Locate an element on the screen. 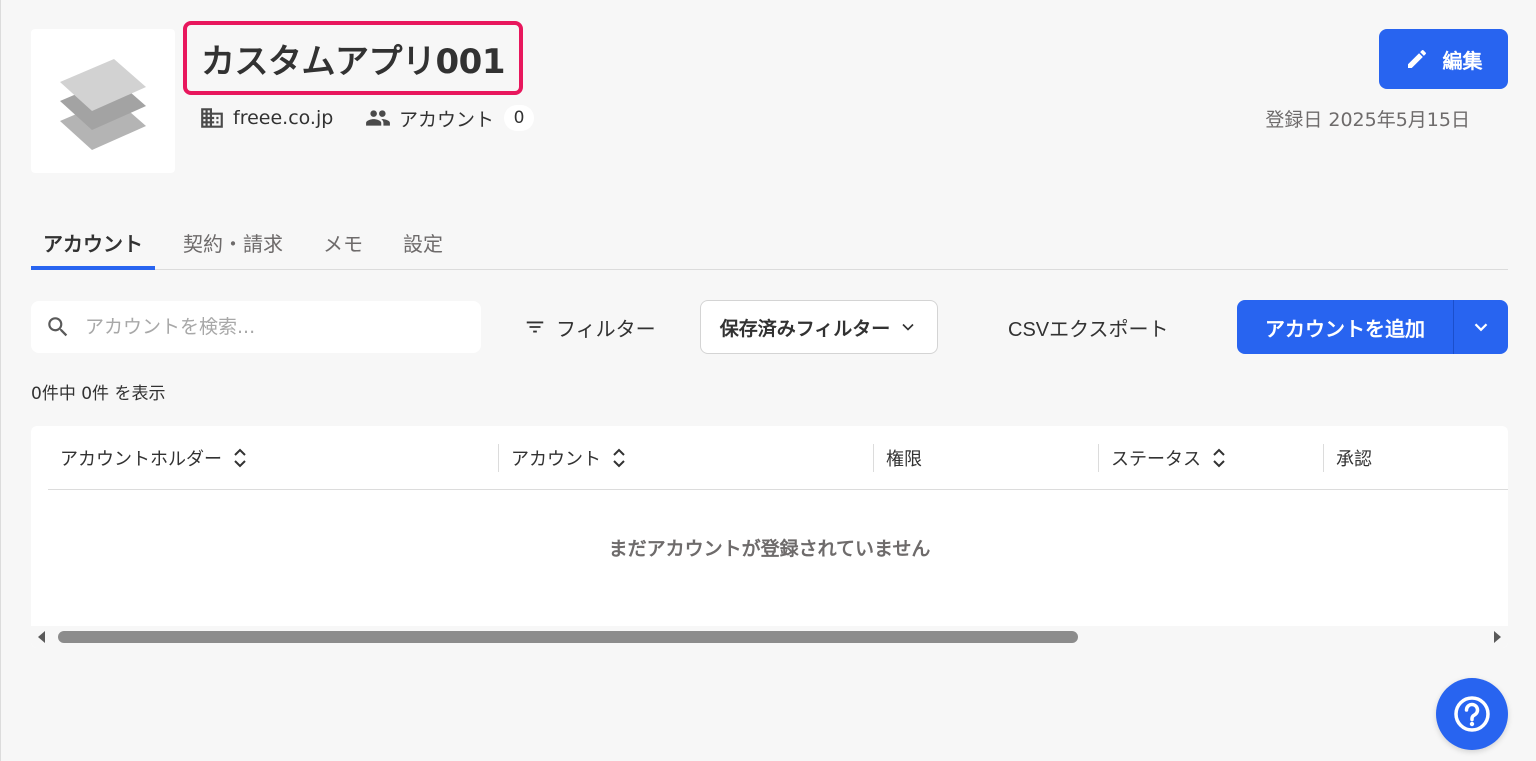 The image size is (1536, 761). column-header-approval: 承認 is located at coordinates (1354, 458).